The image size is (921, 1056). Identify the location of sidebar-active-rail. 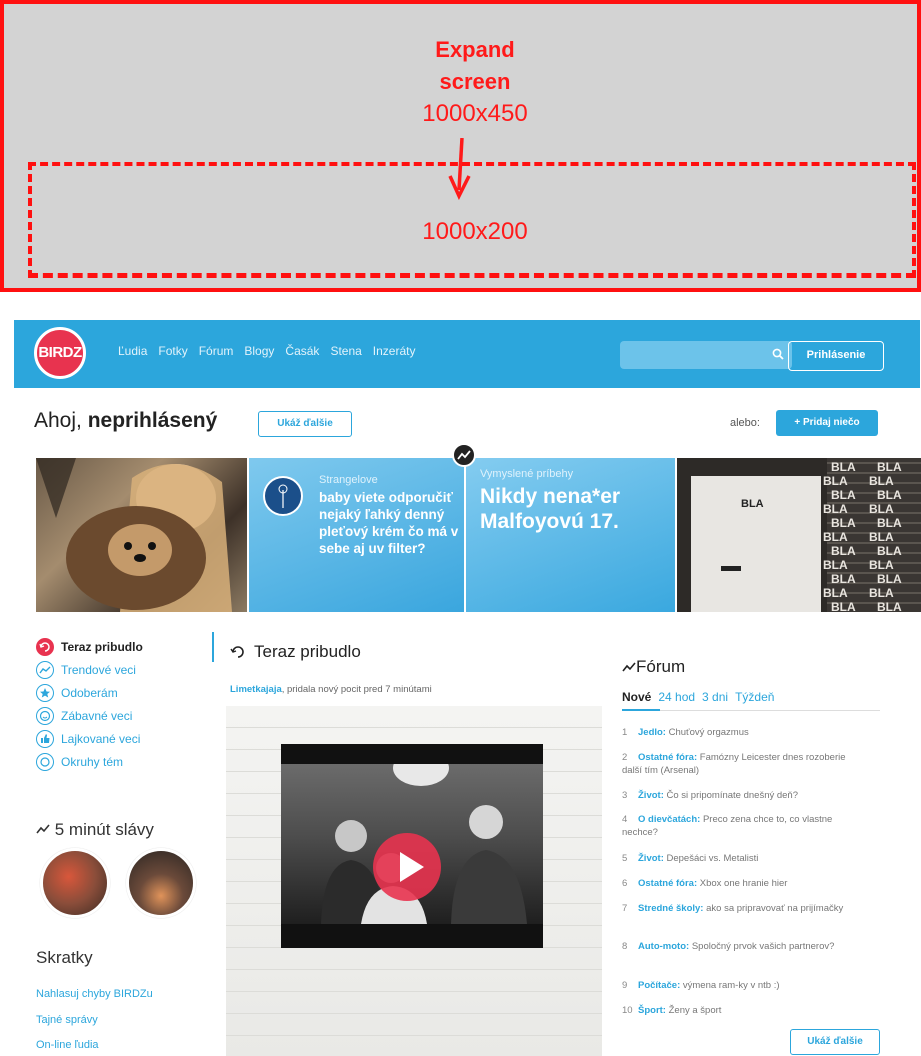
(213, 647).